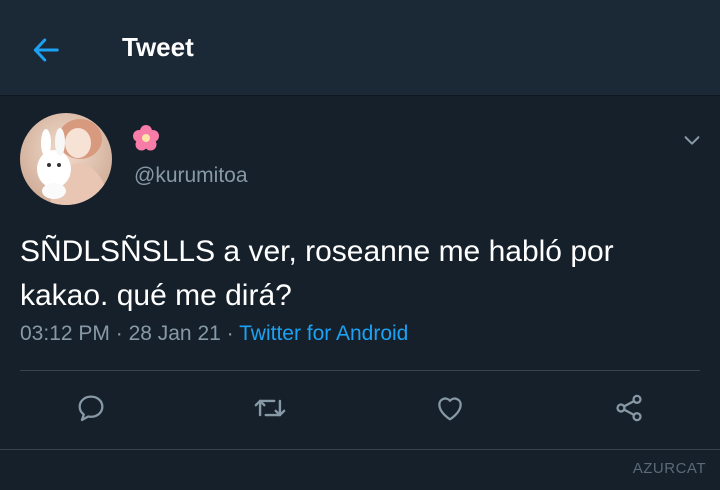 Image resolution: width=720 pixels, height=490 pixels. I want to click on reply-icon, so click(91, 408).